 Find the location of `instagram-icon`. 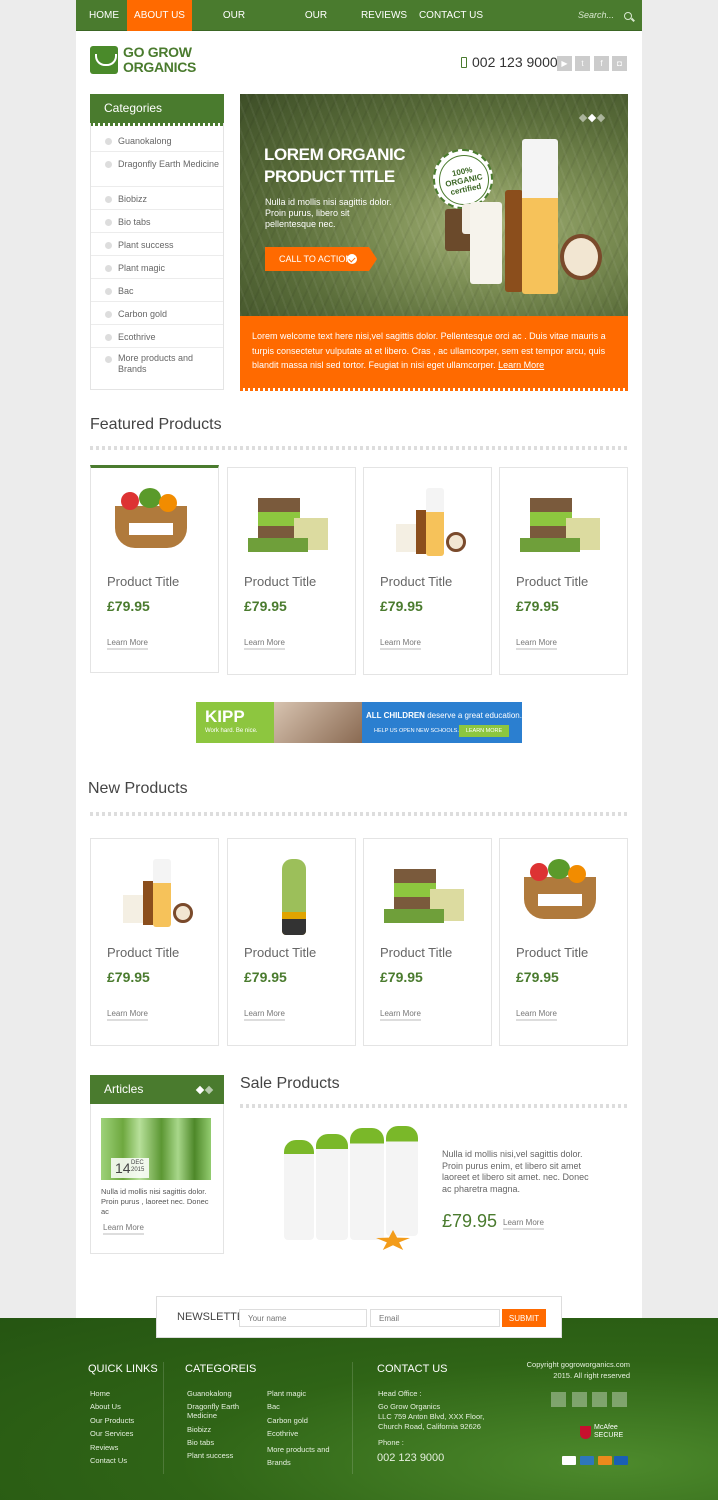

instagram-icon is located at coordinates (619, 1399).